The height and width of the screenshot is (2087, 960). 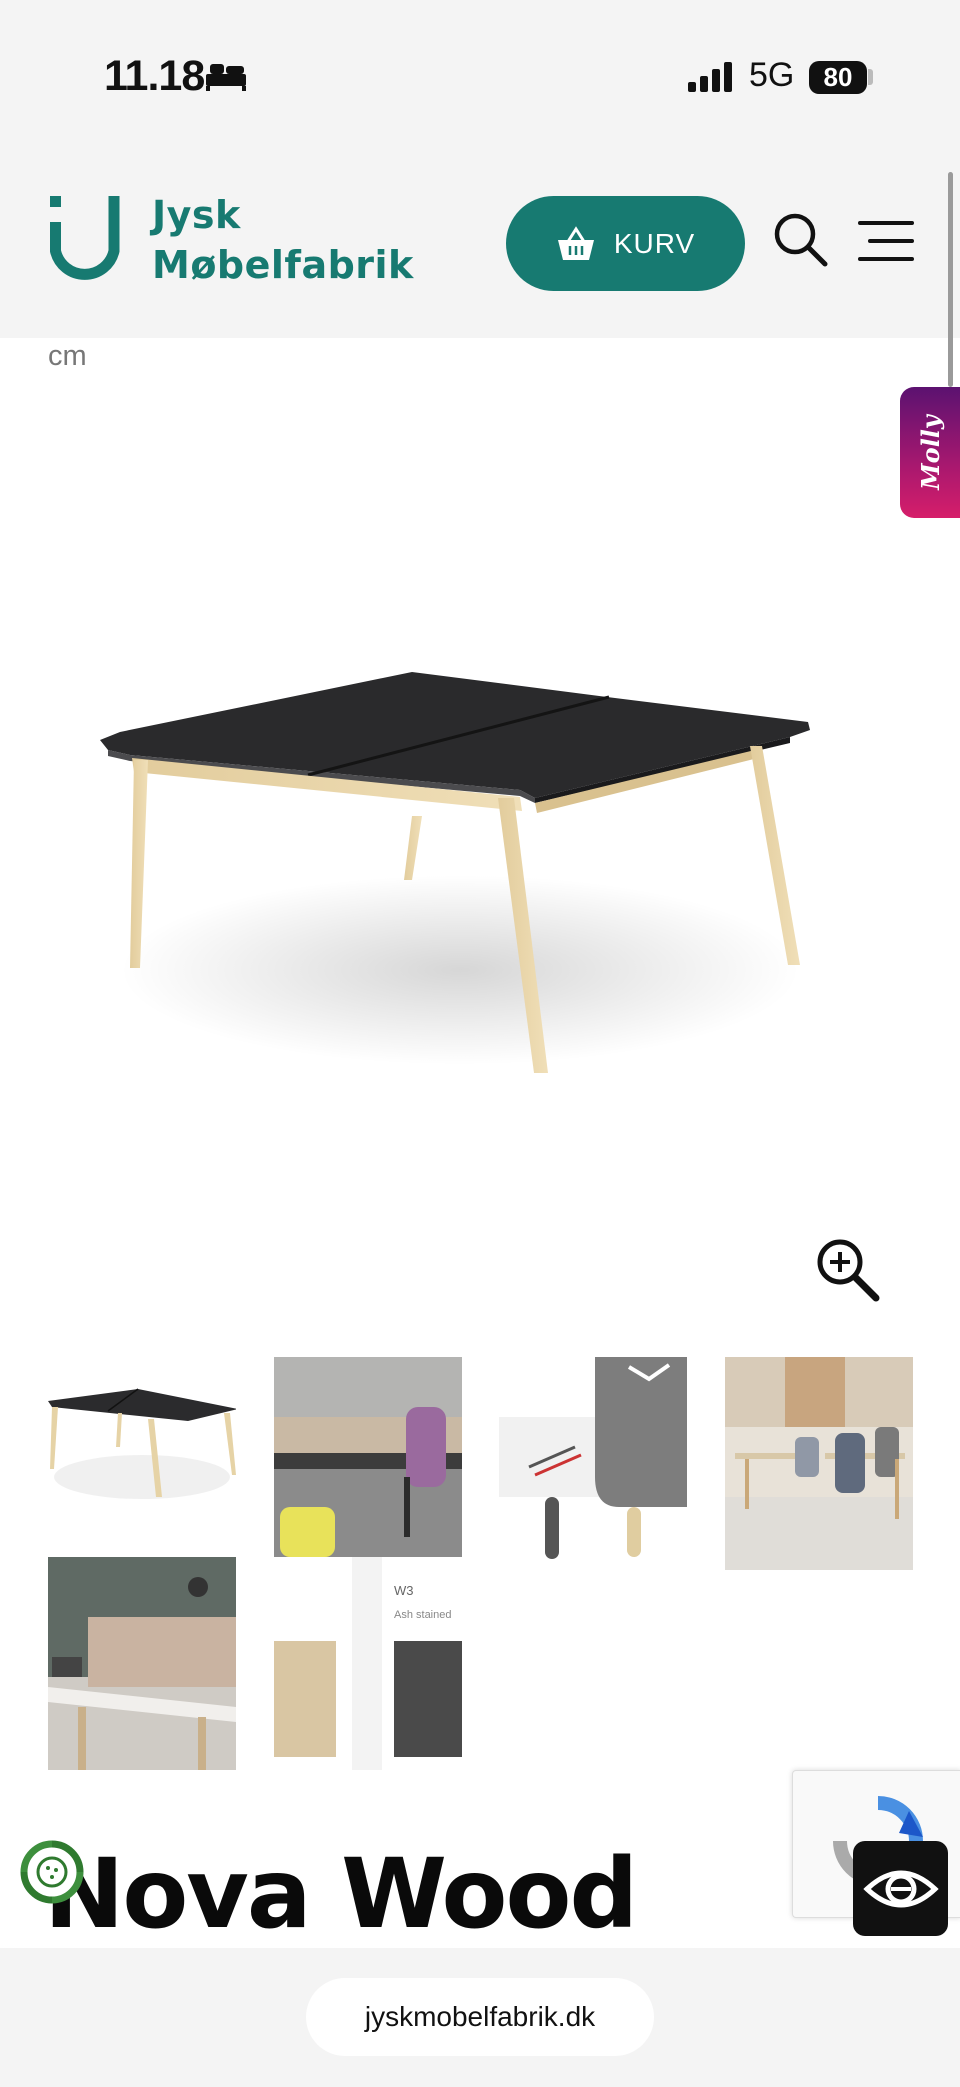 I want to click on eco-badge-icon, so click(x=52, y=1872).